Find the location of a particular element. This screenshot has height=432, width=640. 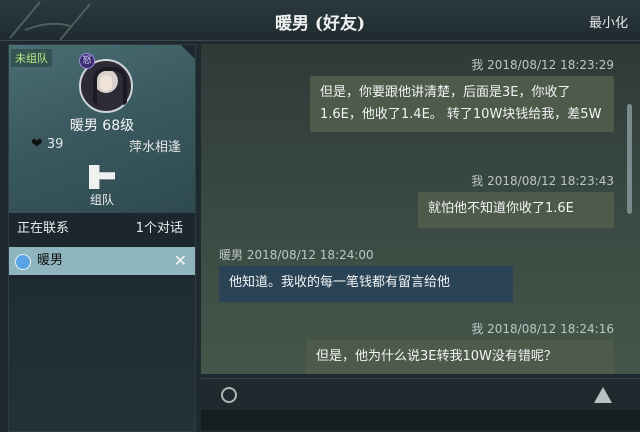

minimize-button: 最小化 is located at coordinates (608, 21).